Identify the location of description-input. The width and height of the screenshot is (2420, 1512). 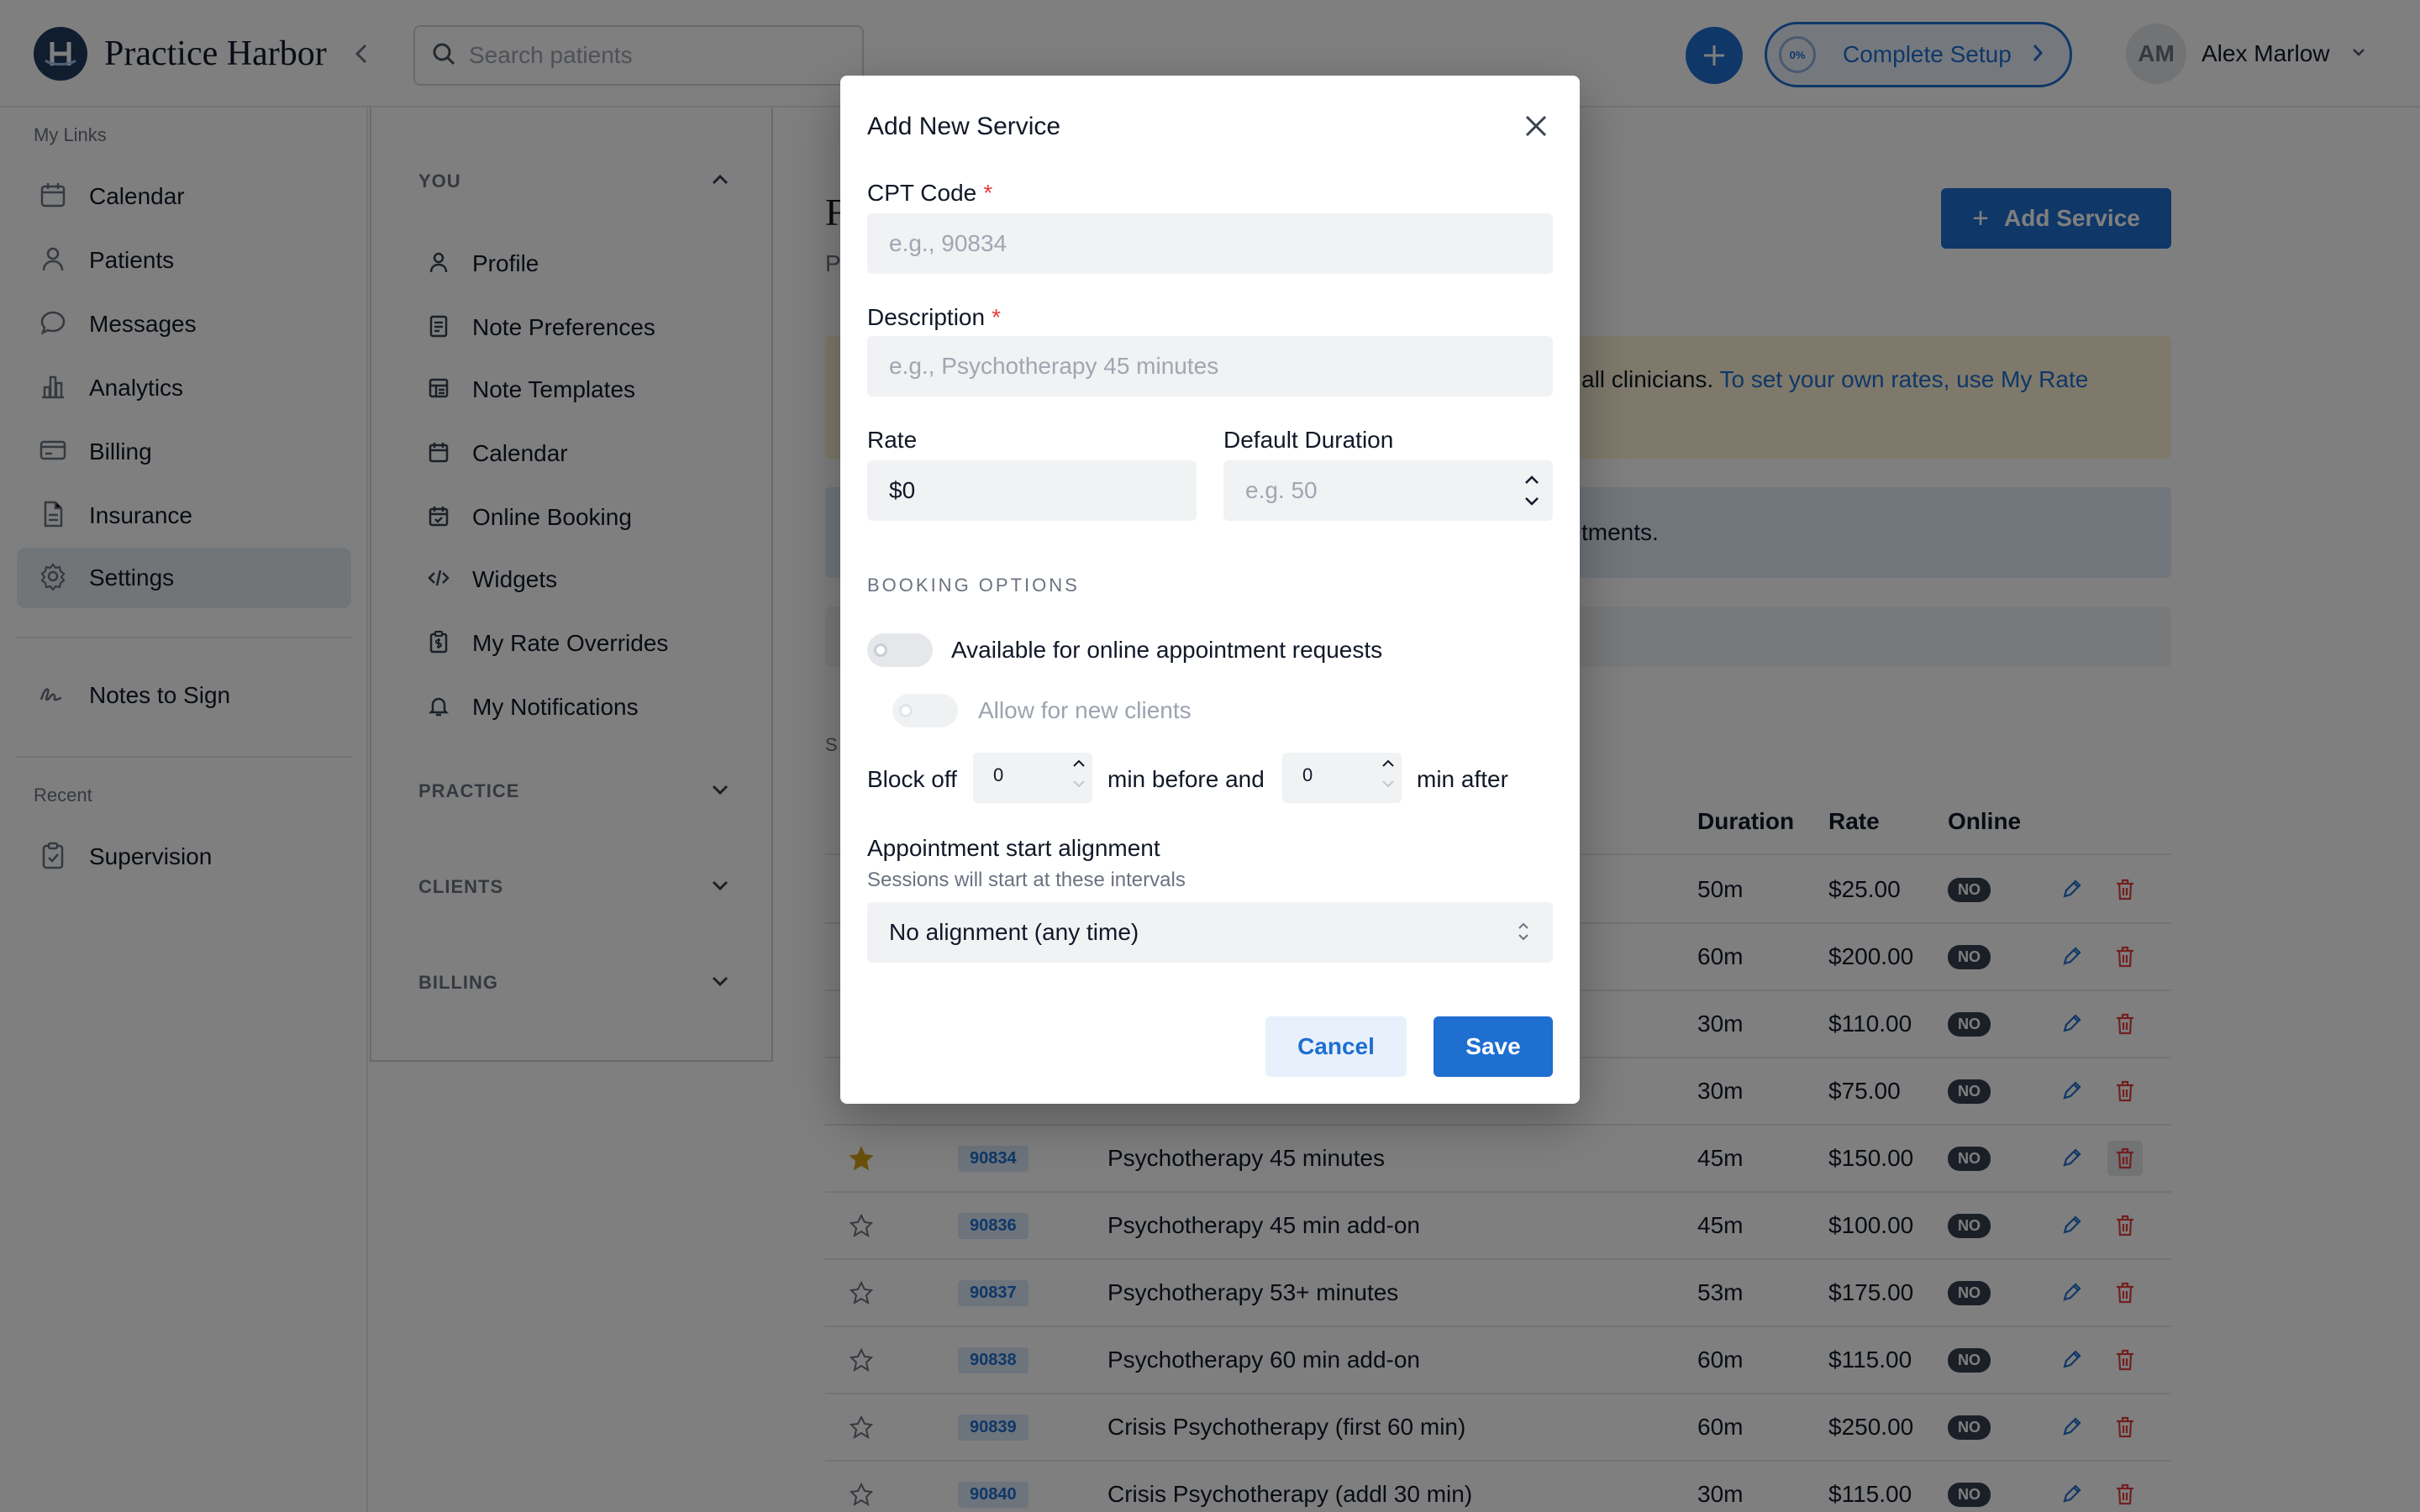
(1210, 366).